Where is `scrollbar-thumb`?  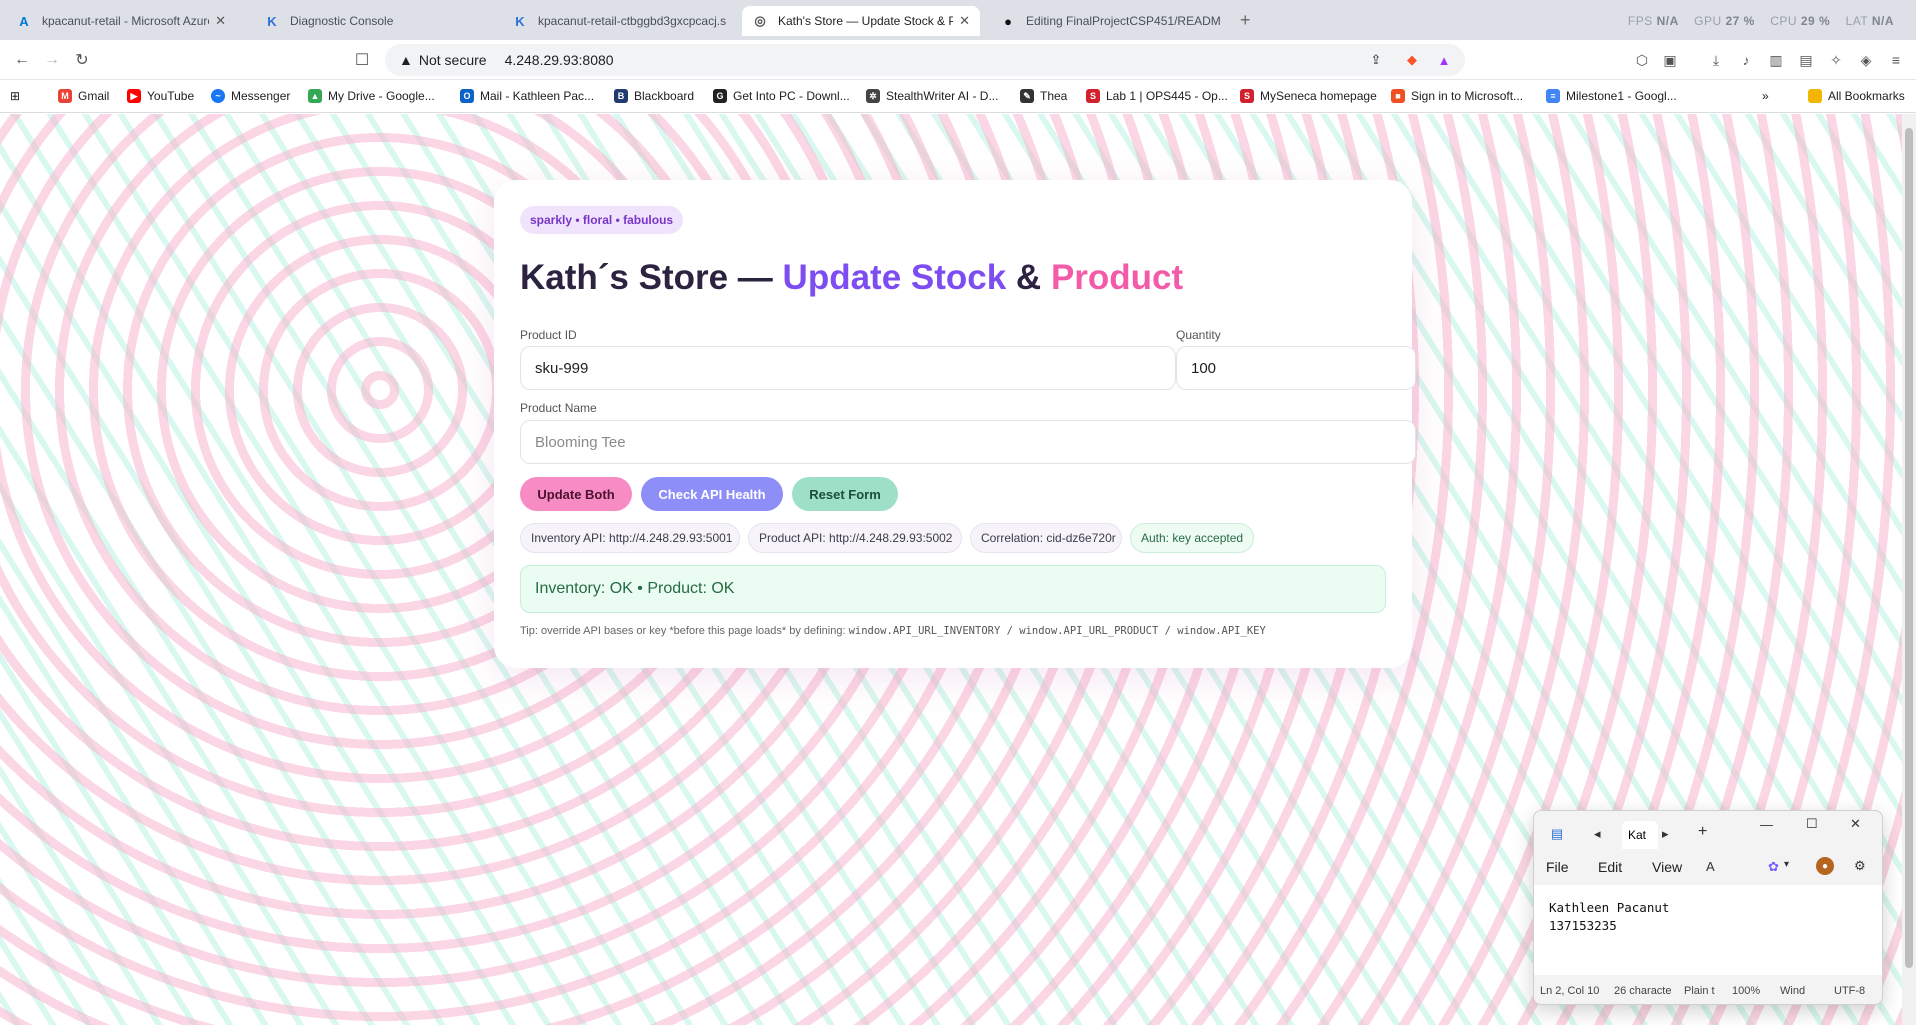
scrollbar-thumb is located at coordinates (1909, 548).